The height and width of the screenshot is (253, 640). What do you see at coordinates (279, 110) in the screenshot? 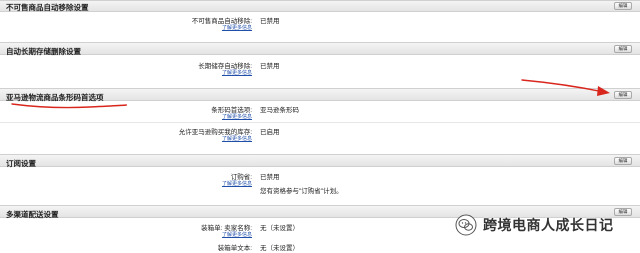
I see `setting-value: 亚马逊条形码` at bounding box center [279, 110].